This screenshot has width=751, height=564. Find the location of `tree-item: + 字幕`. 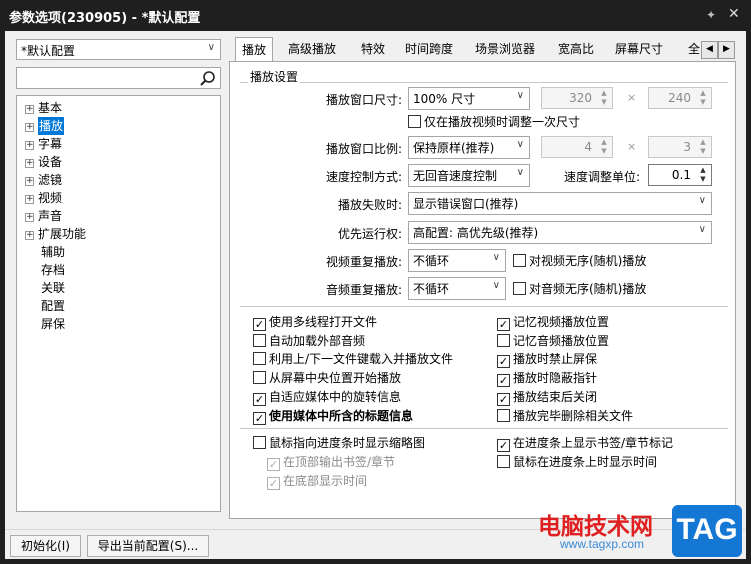

tree-item: + 字幕 is located at coordinates (43, 144).